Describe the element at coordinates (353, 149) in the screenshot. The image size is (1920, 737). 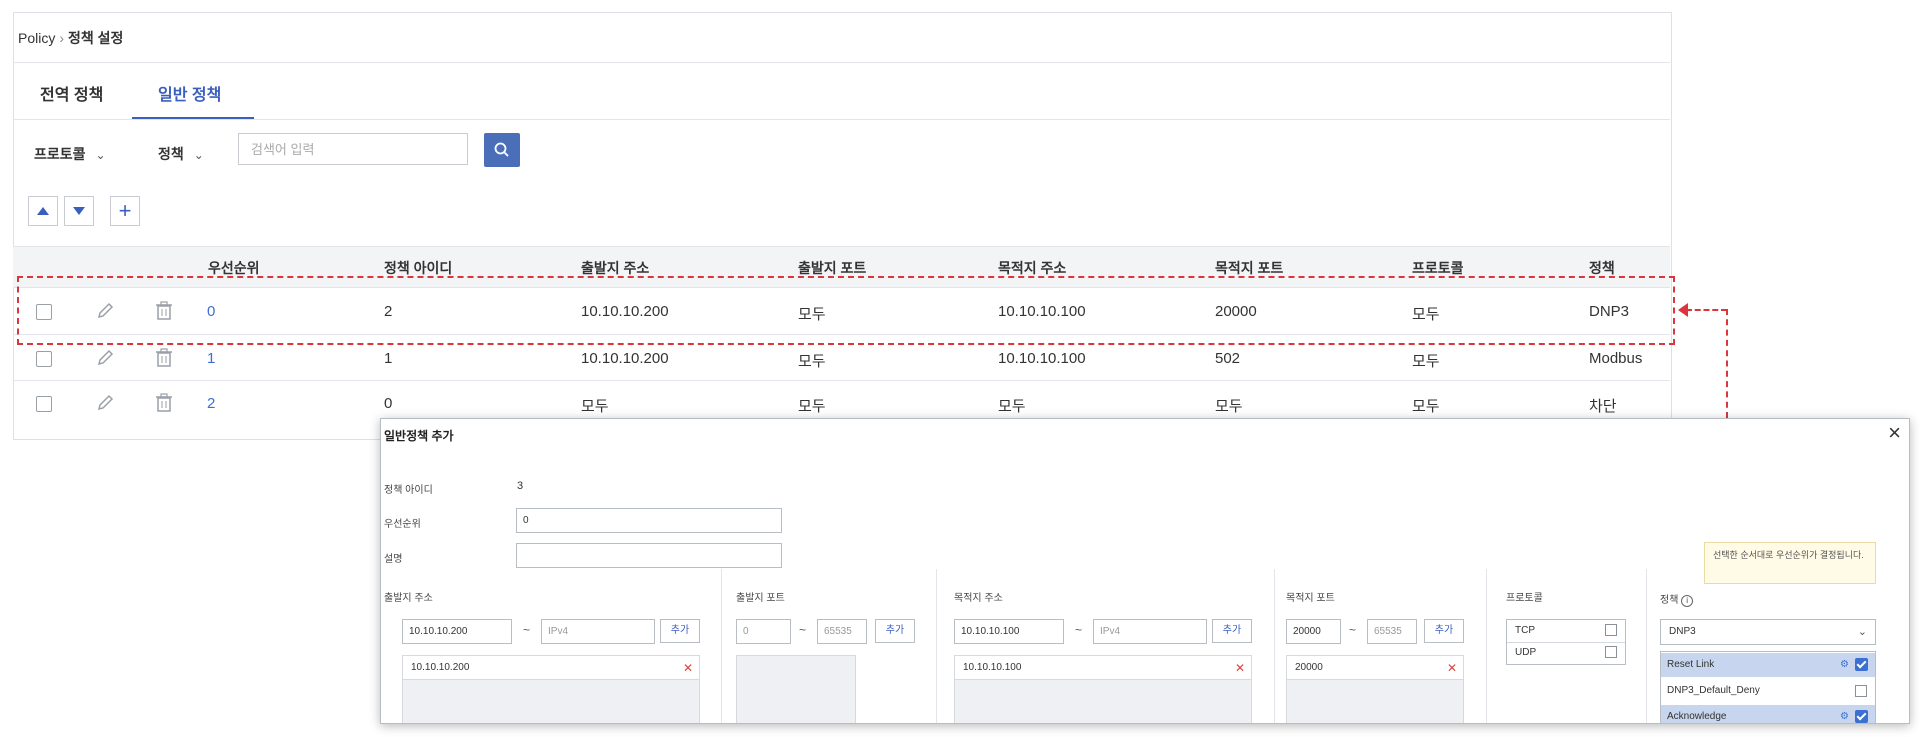
I see `search-input` at that location.